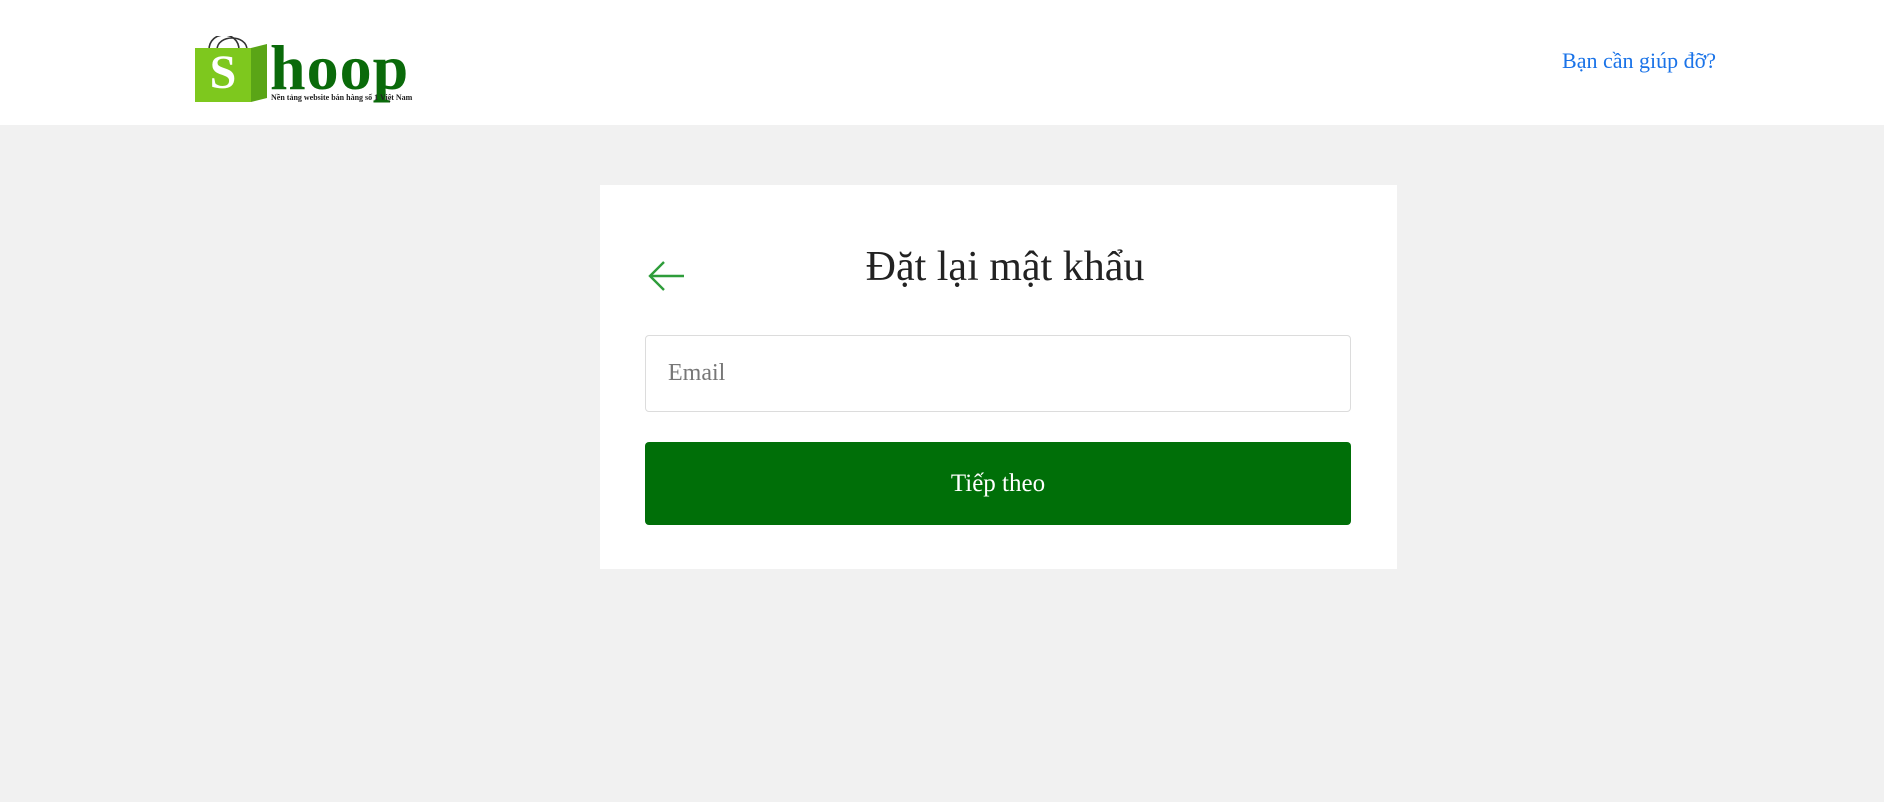  I want to click on logo-tagline: Nền tảng website bán hàng số 1 Việt Nam, so click(342, 97).